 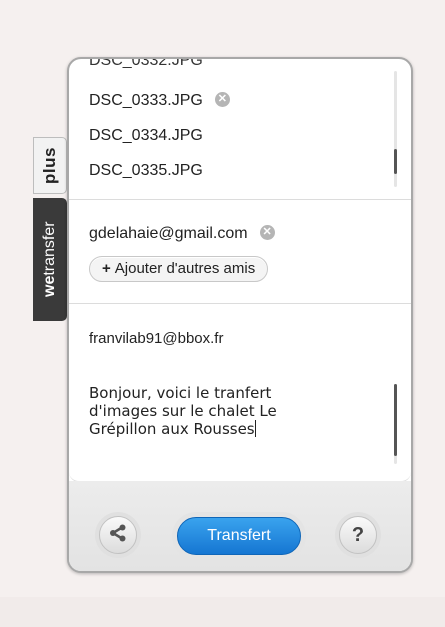 What do you see at coordinates (395, 420) in the screenshot?
I see `message-scroll-thumb` at bounding box center [395, 420].